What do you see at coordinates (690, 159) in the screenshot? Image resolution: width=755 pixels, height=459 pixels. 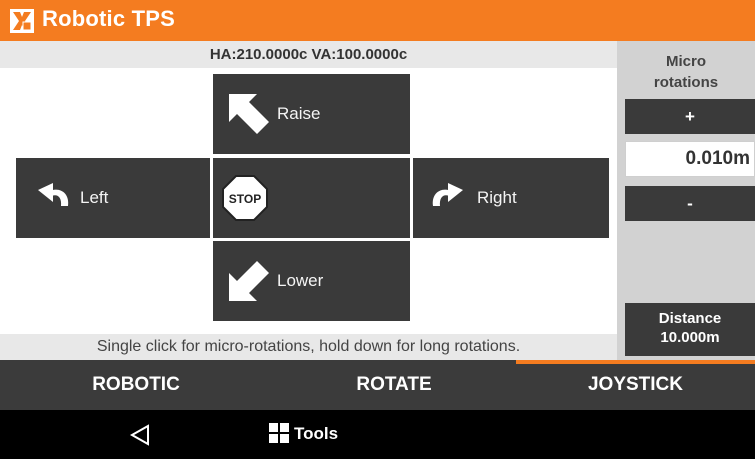 I see `micro-rotation-value: 0.010m` at bounding box center [690, 159].